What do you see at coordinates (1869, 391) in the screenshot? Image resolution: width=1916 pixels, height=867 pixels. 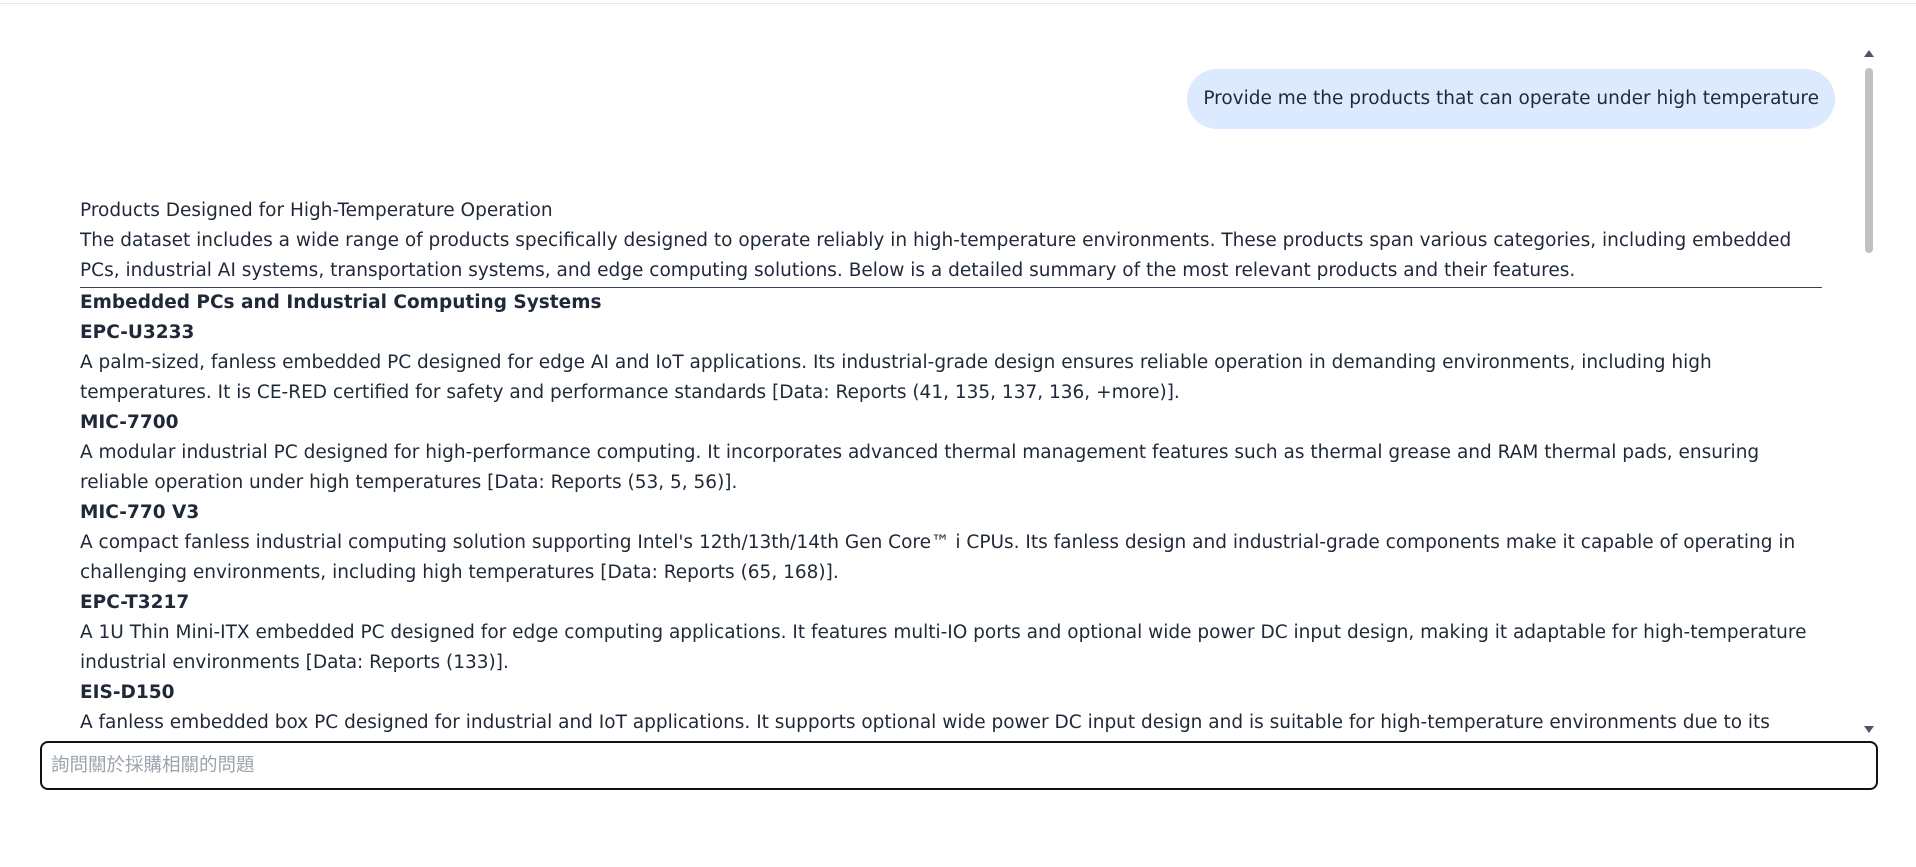 I see `chat-scrollbar` at bounding box center [1869, 391].